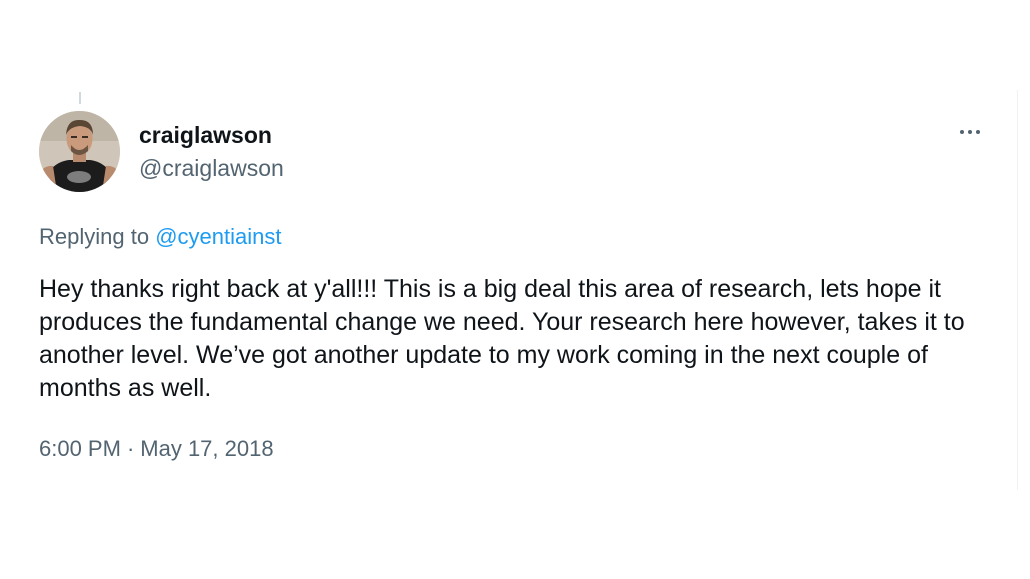 The width and height of the screenshot is (1030, 579). What do you see at coordinates (1017, 290) in the screenshot?
I see `card-edge-divider` at bounding box center [1017, 290].